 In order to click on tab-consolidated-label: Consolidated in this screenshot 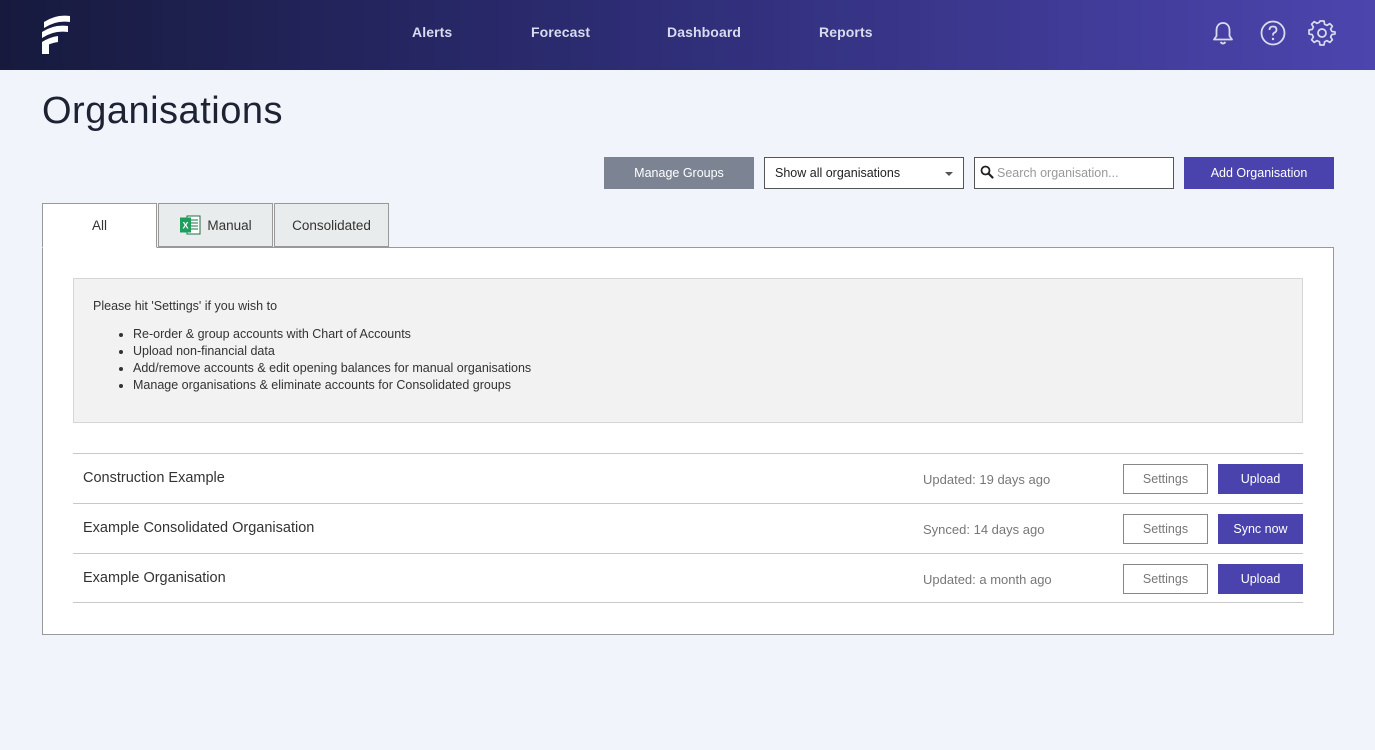, I will do `click(331, 225)`.